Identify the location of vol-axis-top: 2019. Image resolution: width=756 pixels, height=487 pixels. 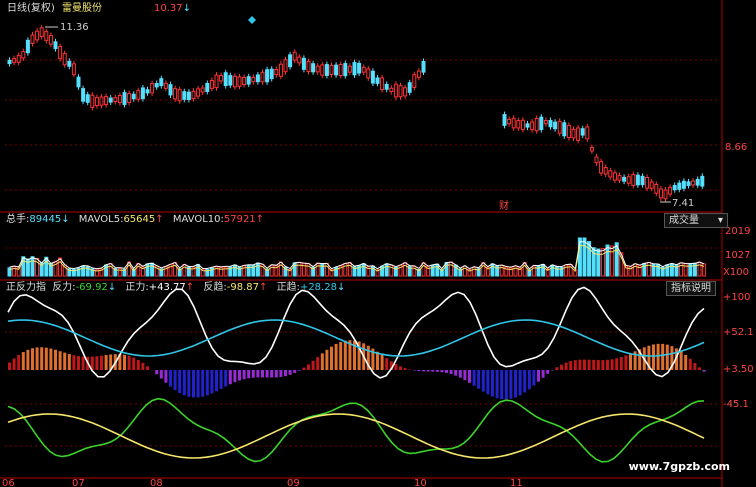
(737, 231).